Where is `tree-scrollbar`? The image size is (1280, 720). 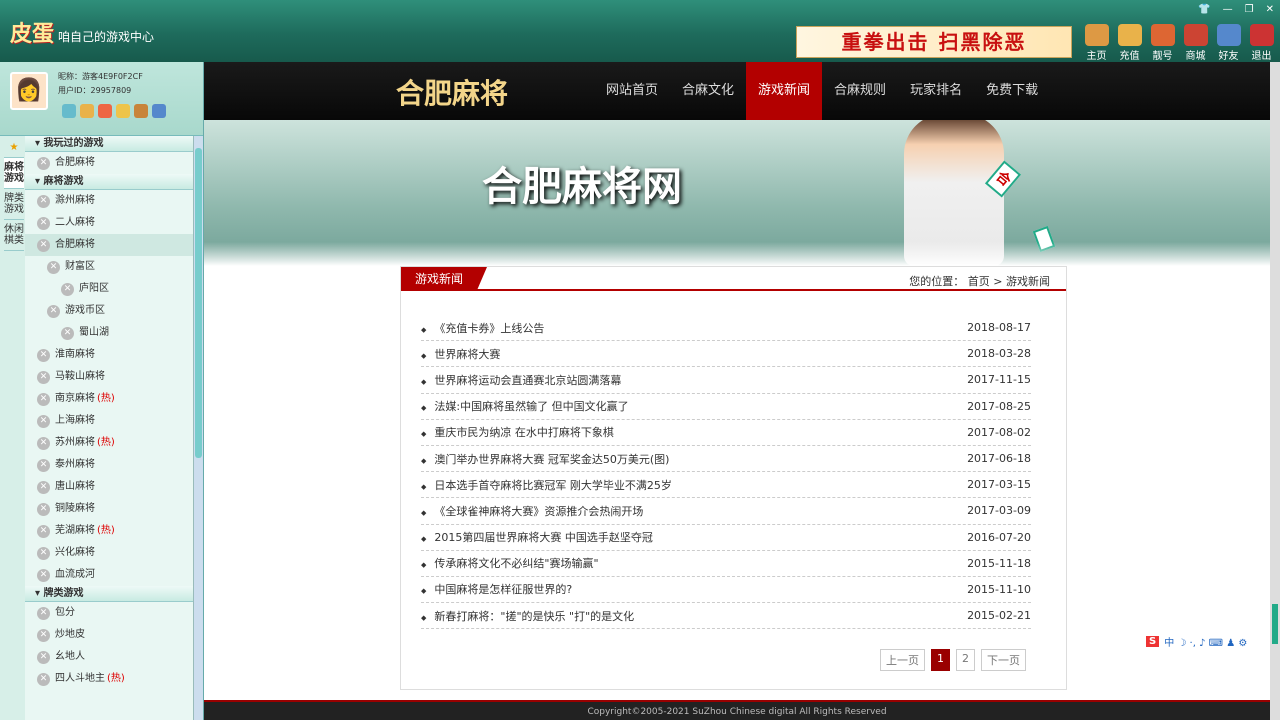
tree-scrollbar is located at coordinates (198, 428).